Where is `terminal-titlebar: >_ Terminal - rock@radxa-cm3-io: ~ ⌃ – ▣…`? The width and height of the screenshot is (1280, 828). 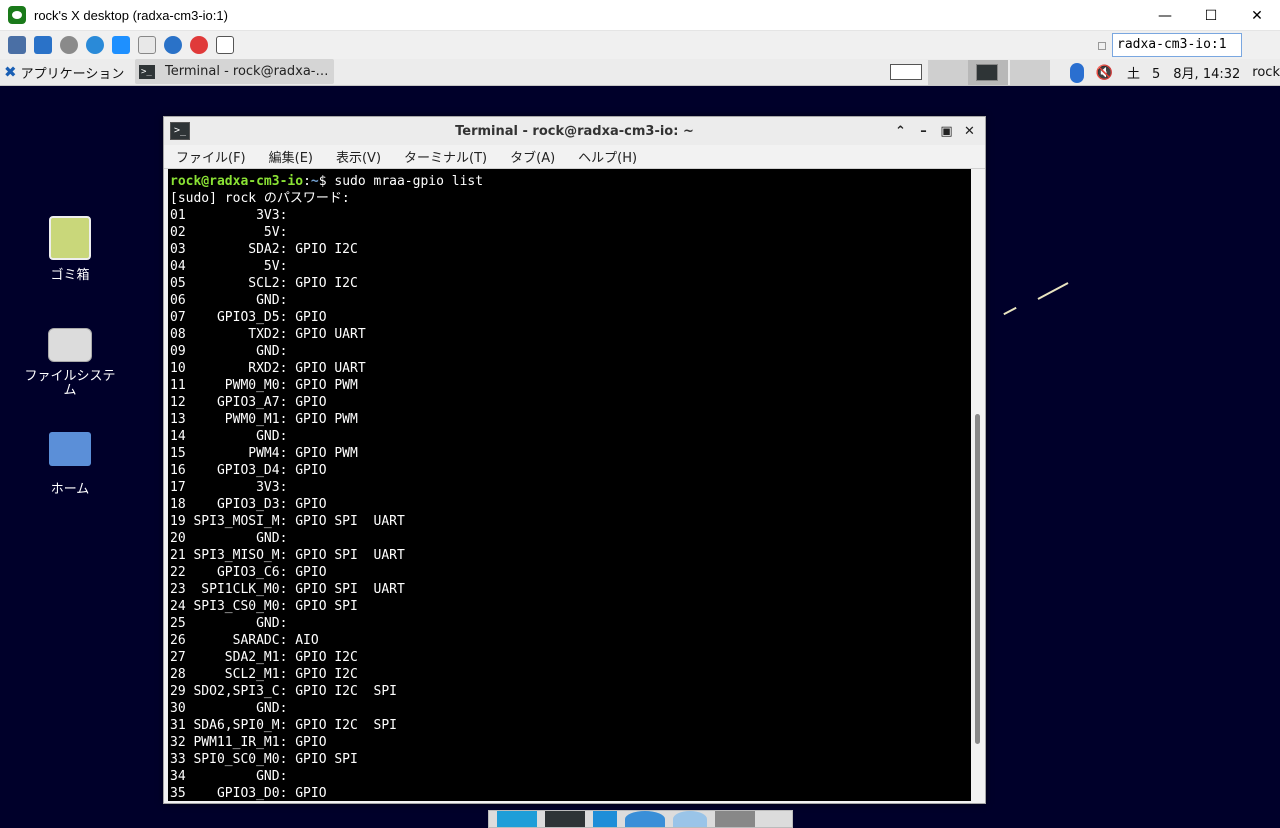 terminal-titlebar: >_ Terminal - rock@radxa-cm3-io: ~ ⌃ – ▣… is located at coordinates (574, 131).